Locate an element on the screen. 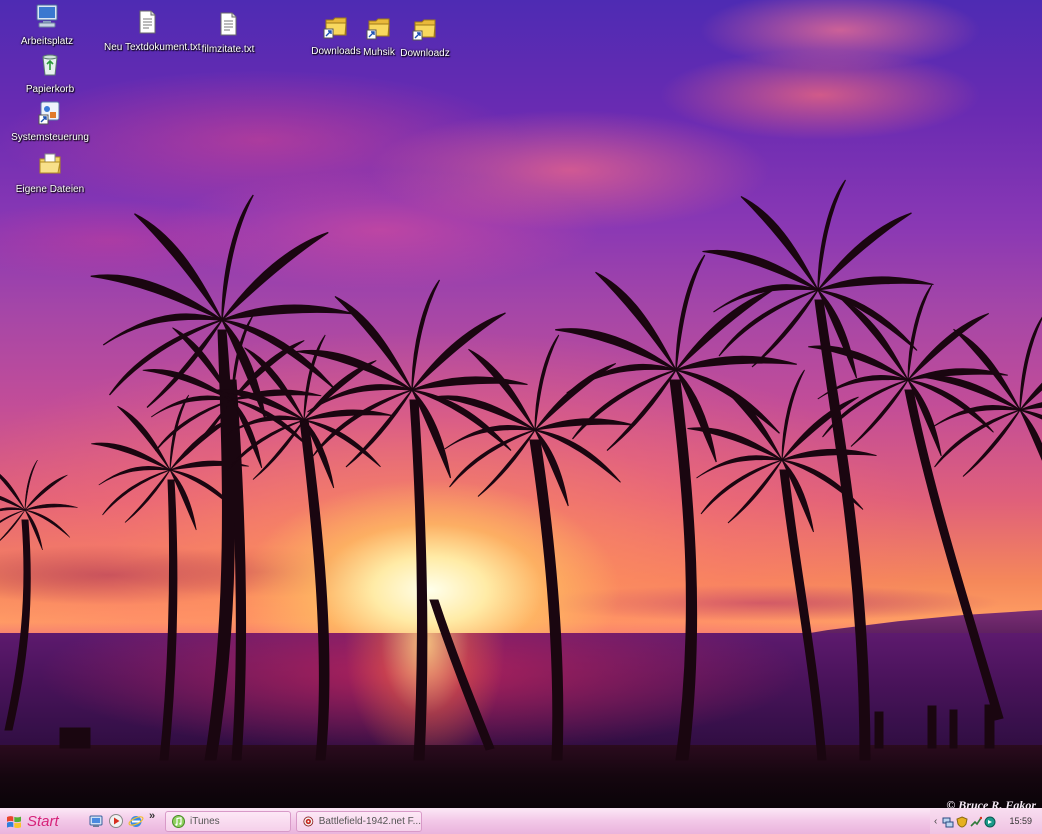  volume-icon is located at coordinates (990, 822).